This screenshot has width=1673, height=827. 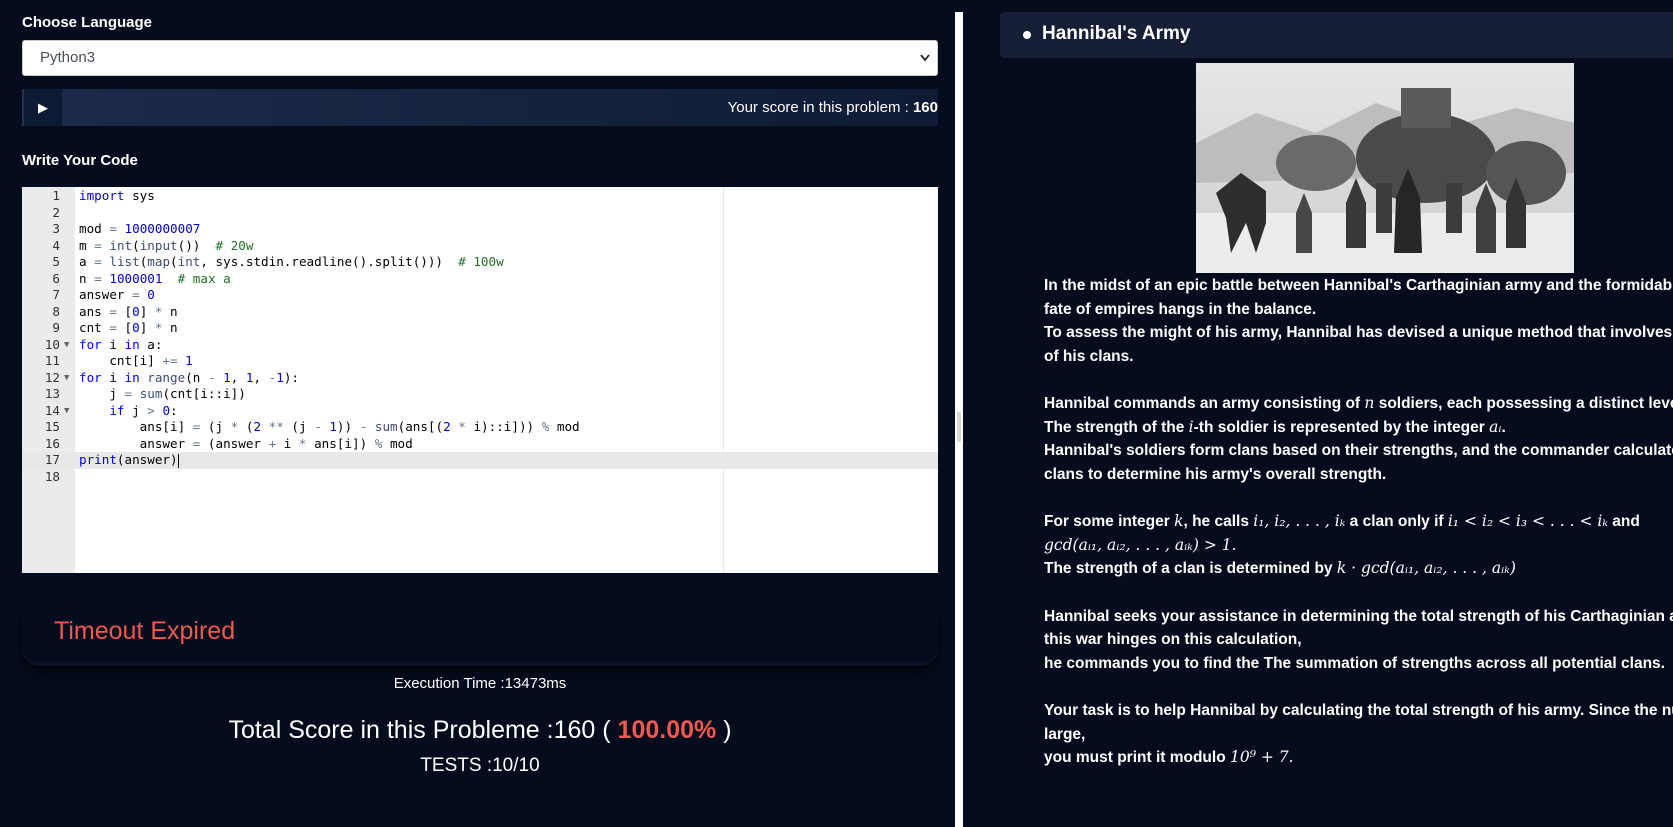 I want to click on math-n: n, so click(x=1369, y=403).